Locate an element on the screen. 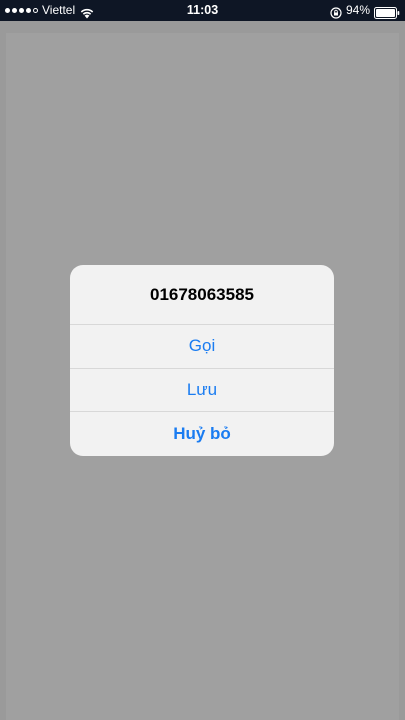 This screenshot has width=405, height=720. save-button: Lưu is located at coordinates (202, 390).